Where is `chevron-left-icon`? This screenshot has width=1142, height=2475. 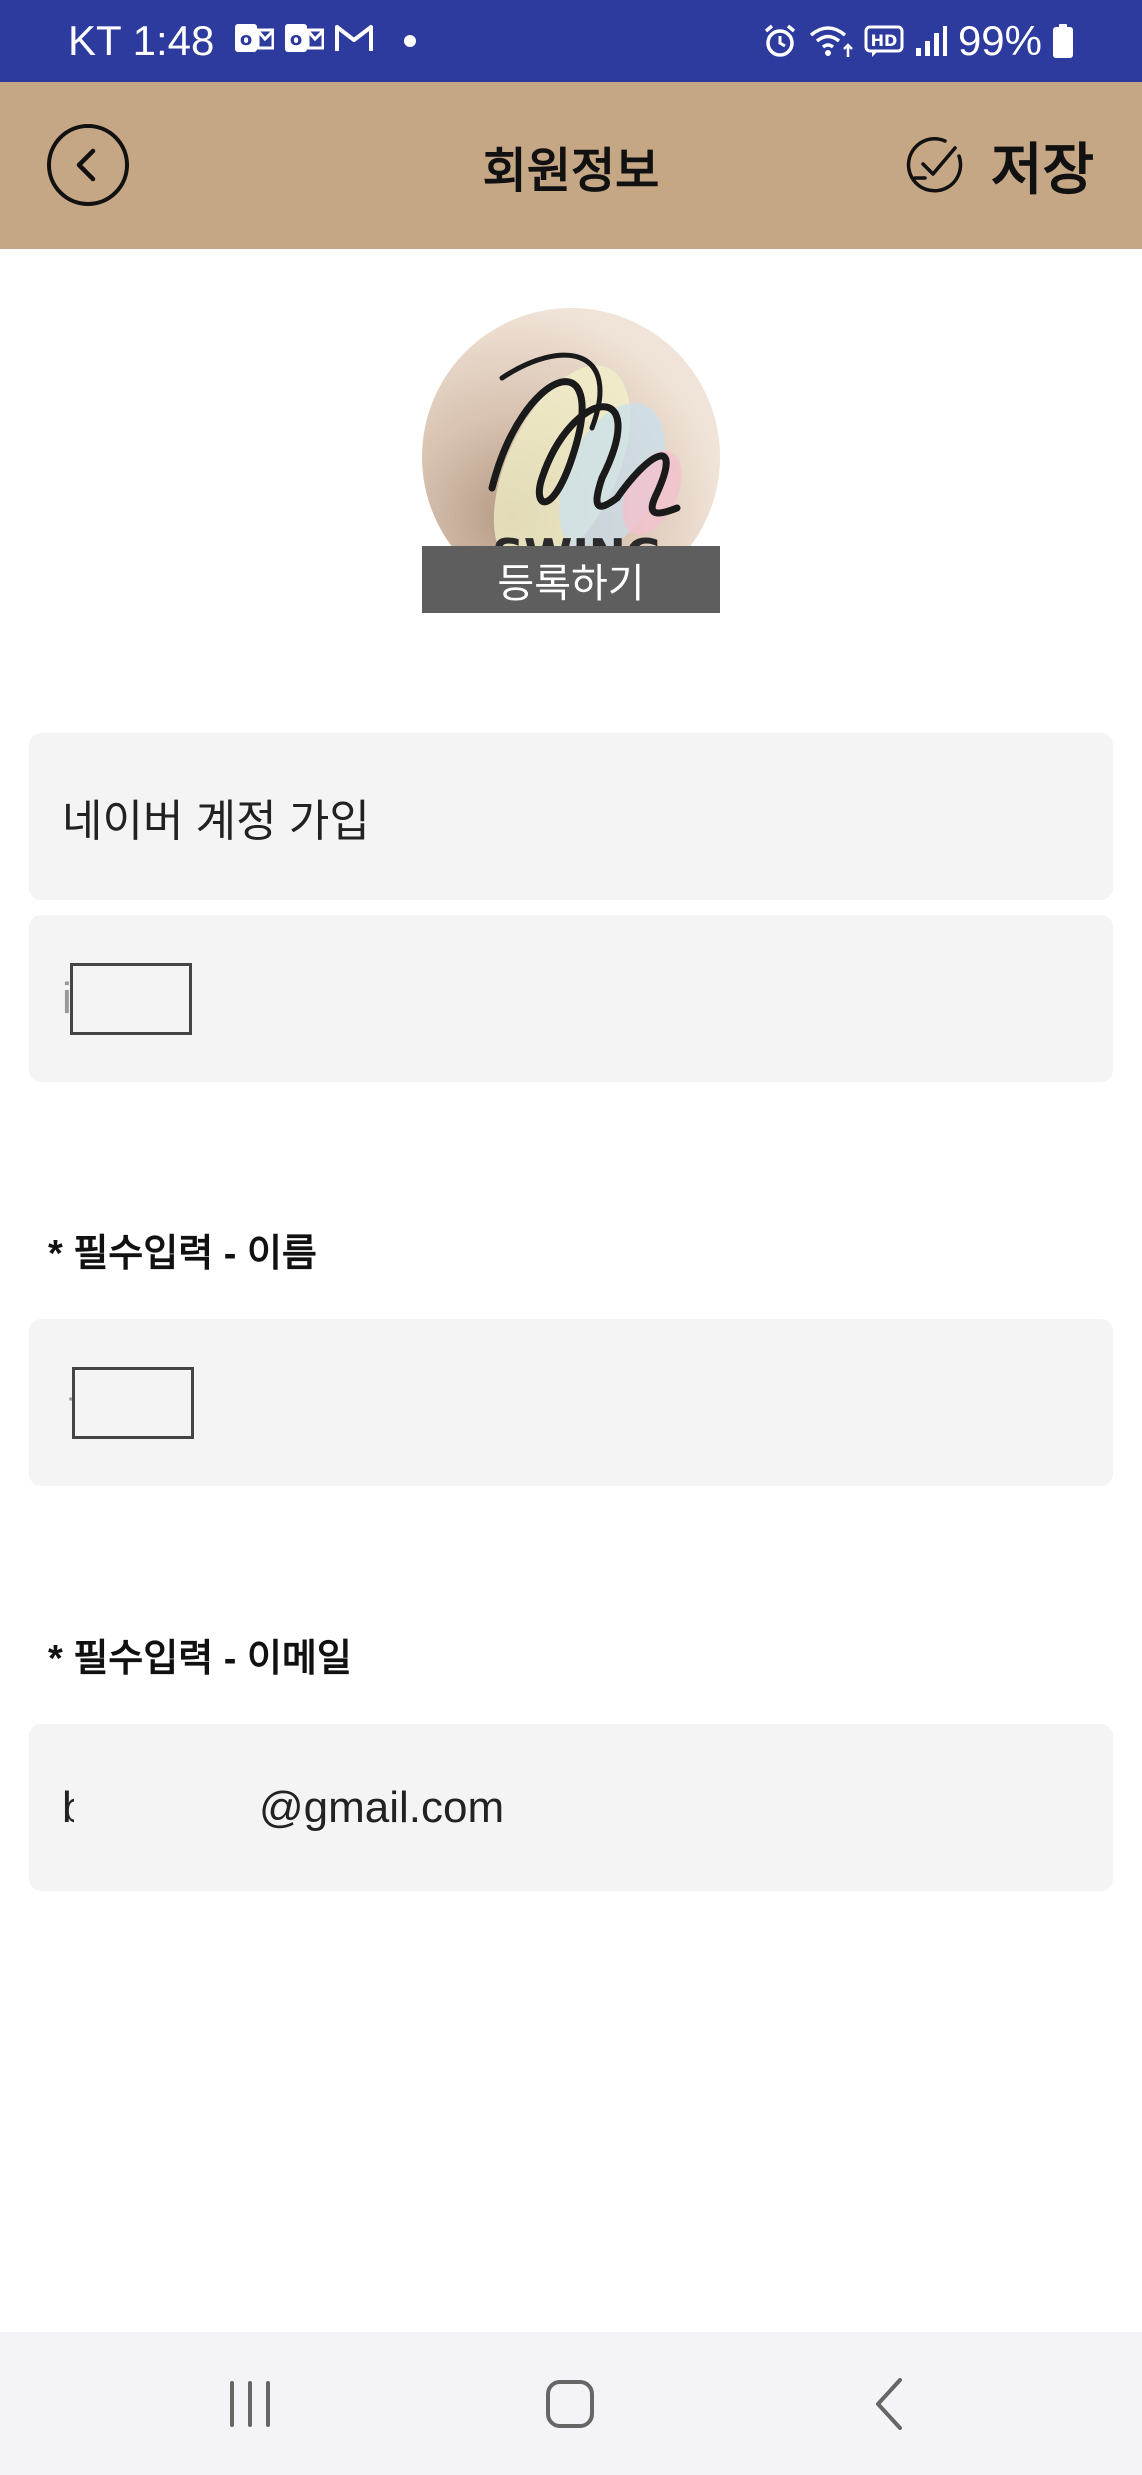 chevron-left-icon is located at coordinates (86, 165).